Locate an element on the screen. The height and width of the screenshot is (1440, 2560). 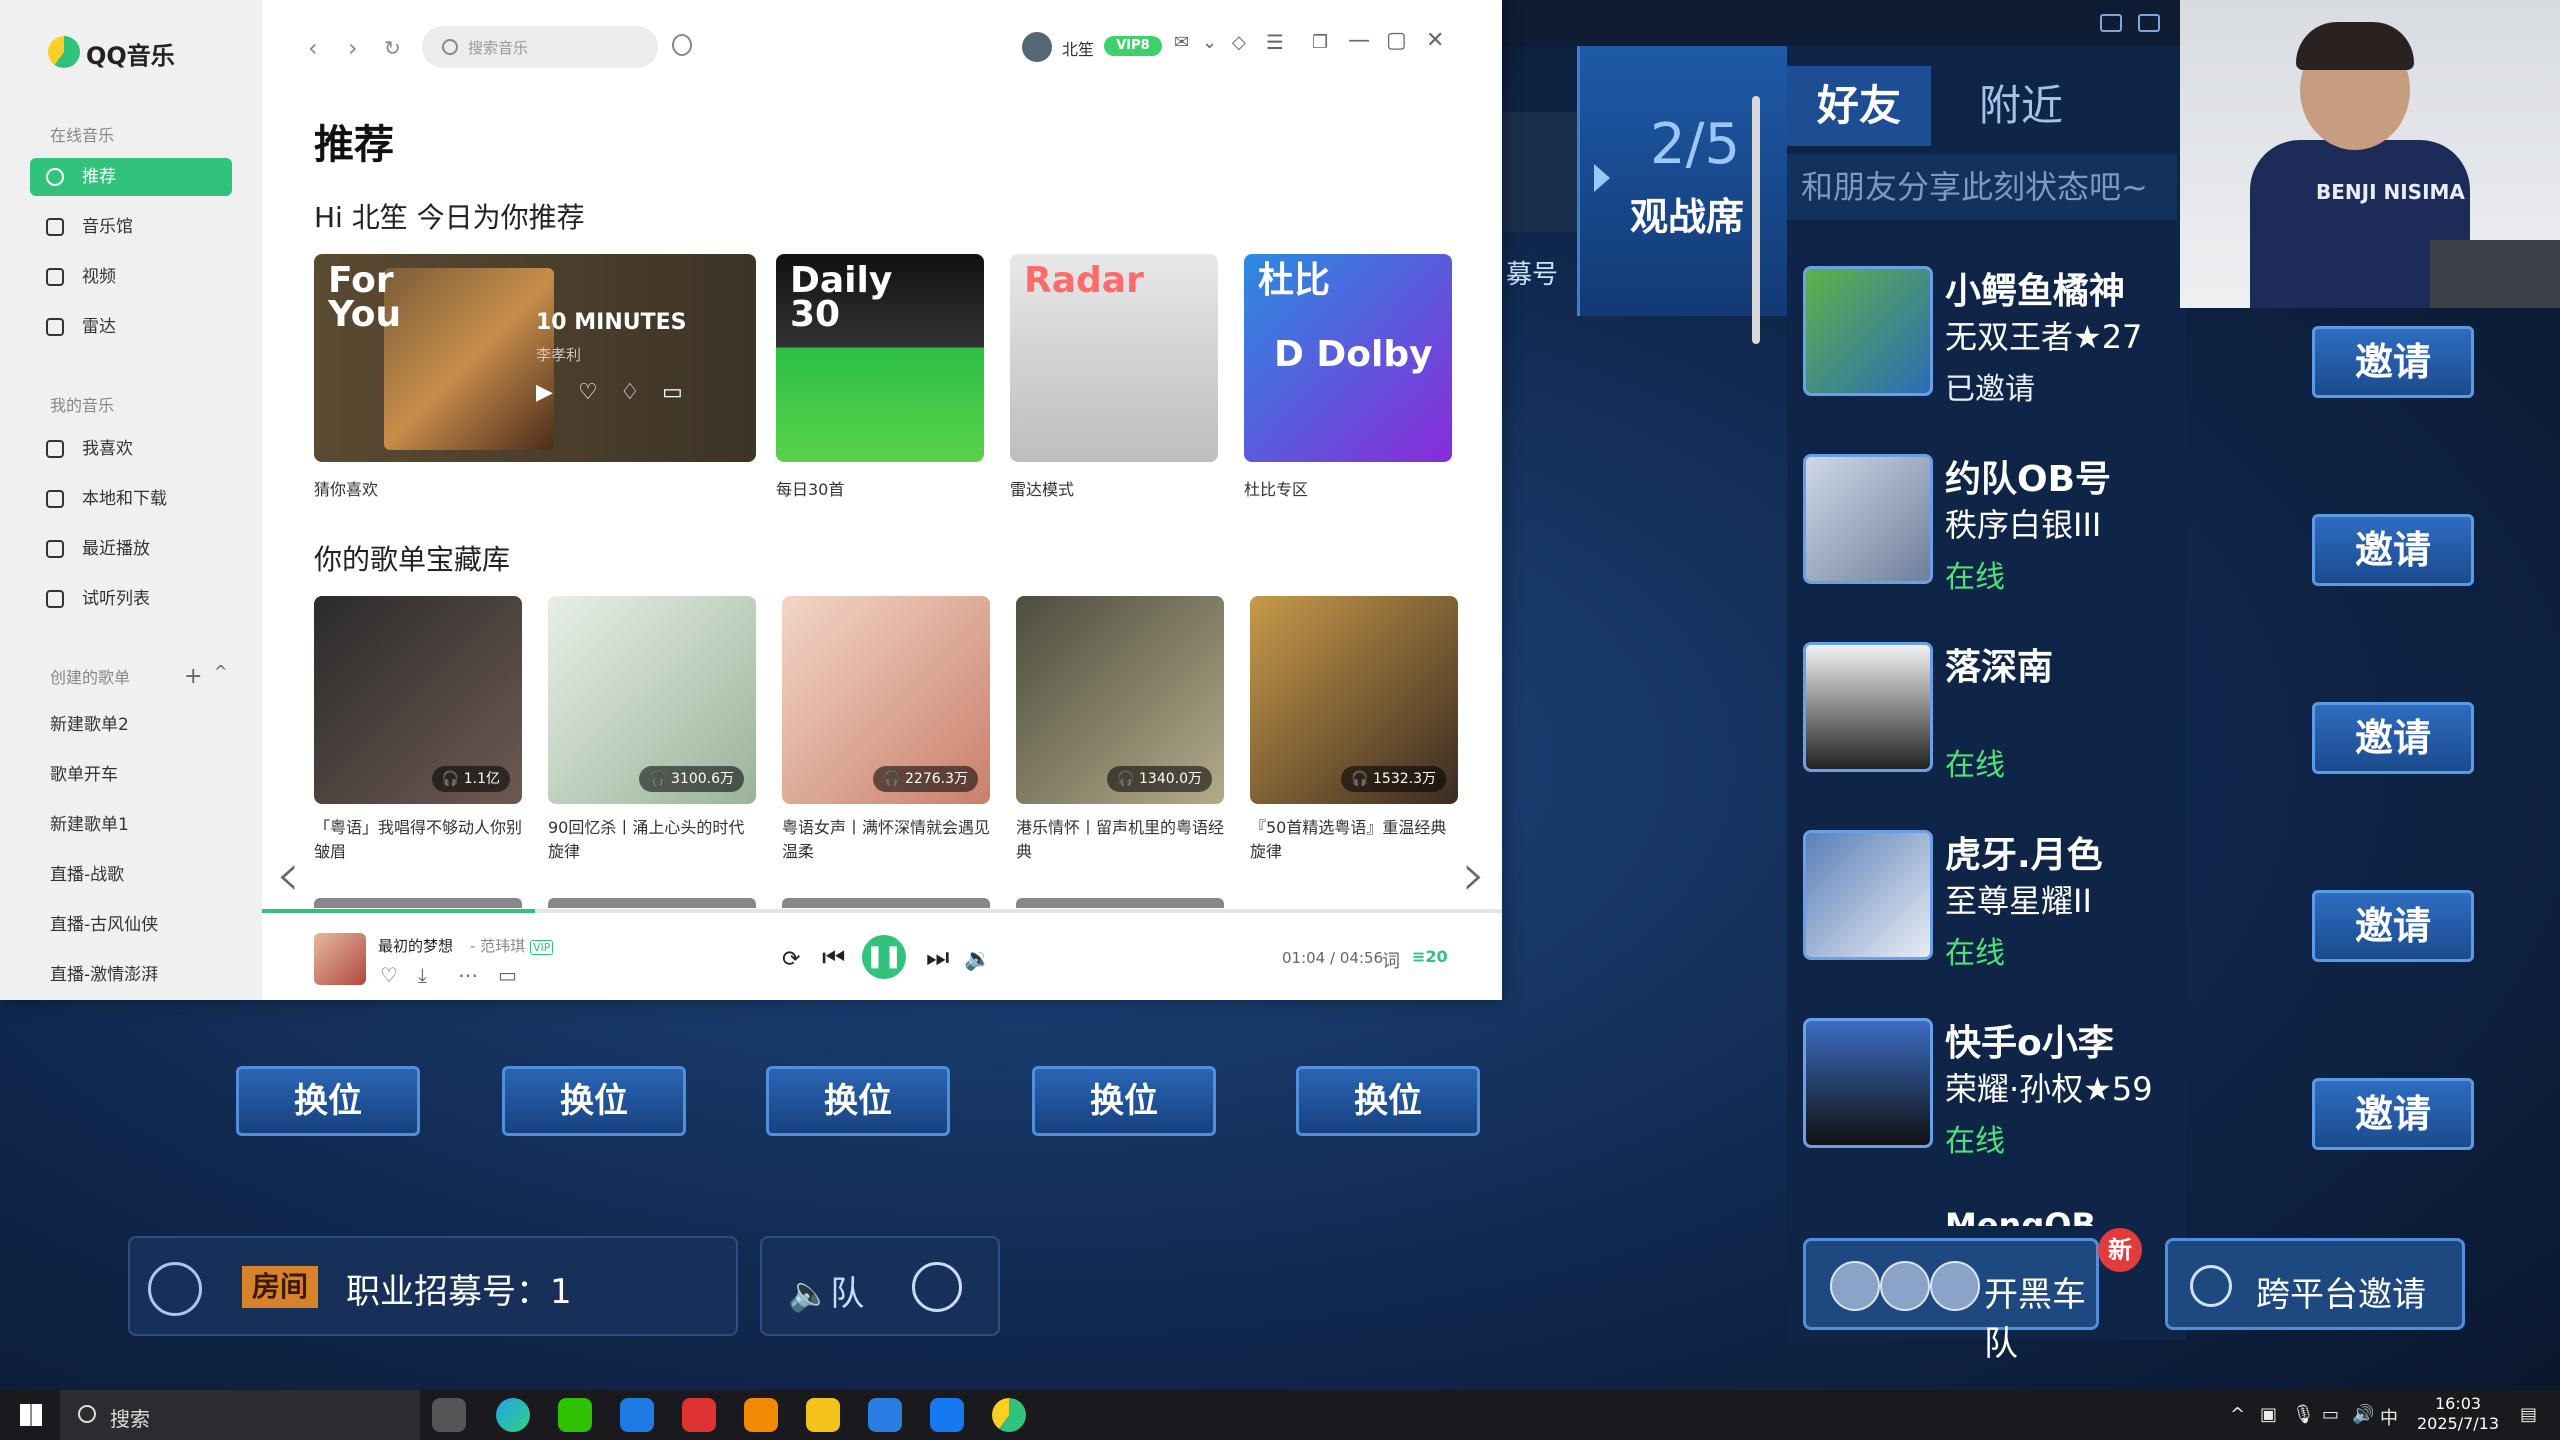
tab-nearby: 附近 is located at coordinates (2021, 106).